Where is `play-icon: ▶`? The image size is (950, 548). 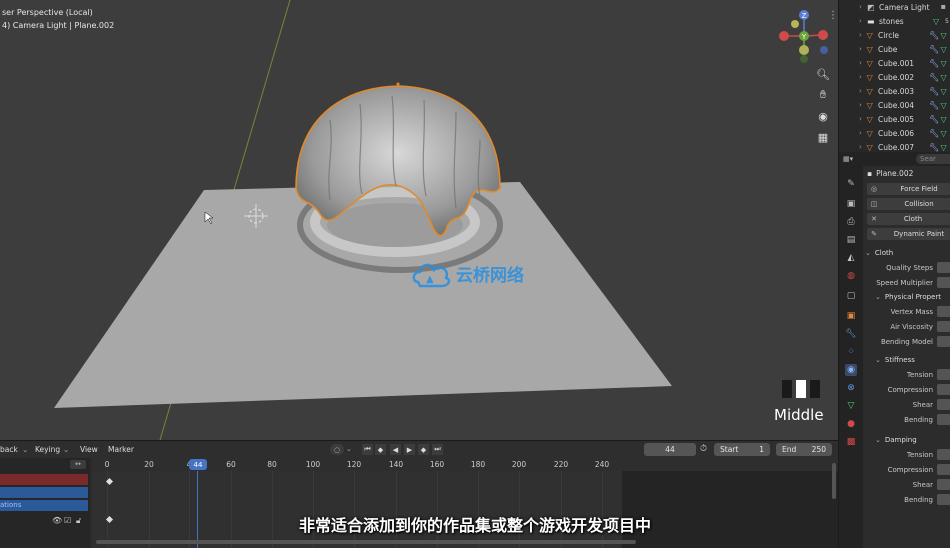
play-icon: ▶ is located at coordinates (409, 449).